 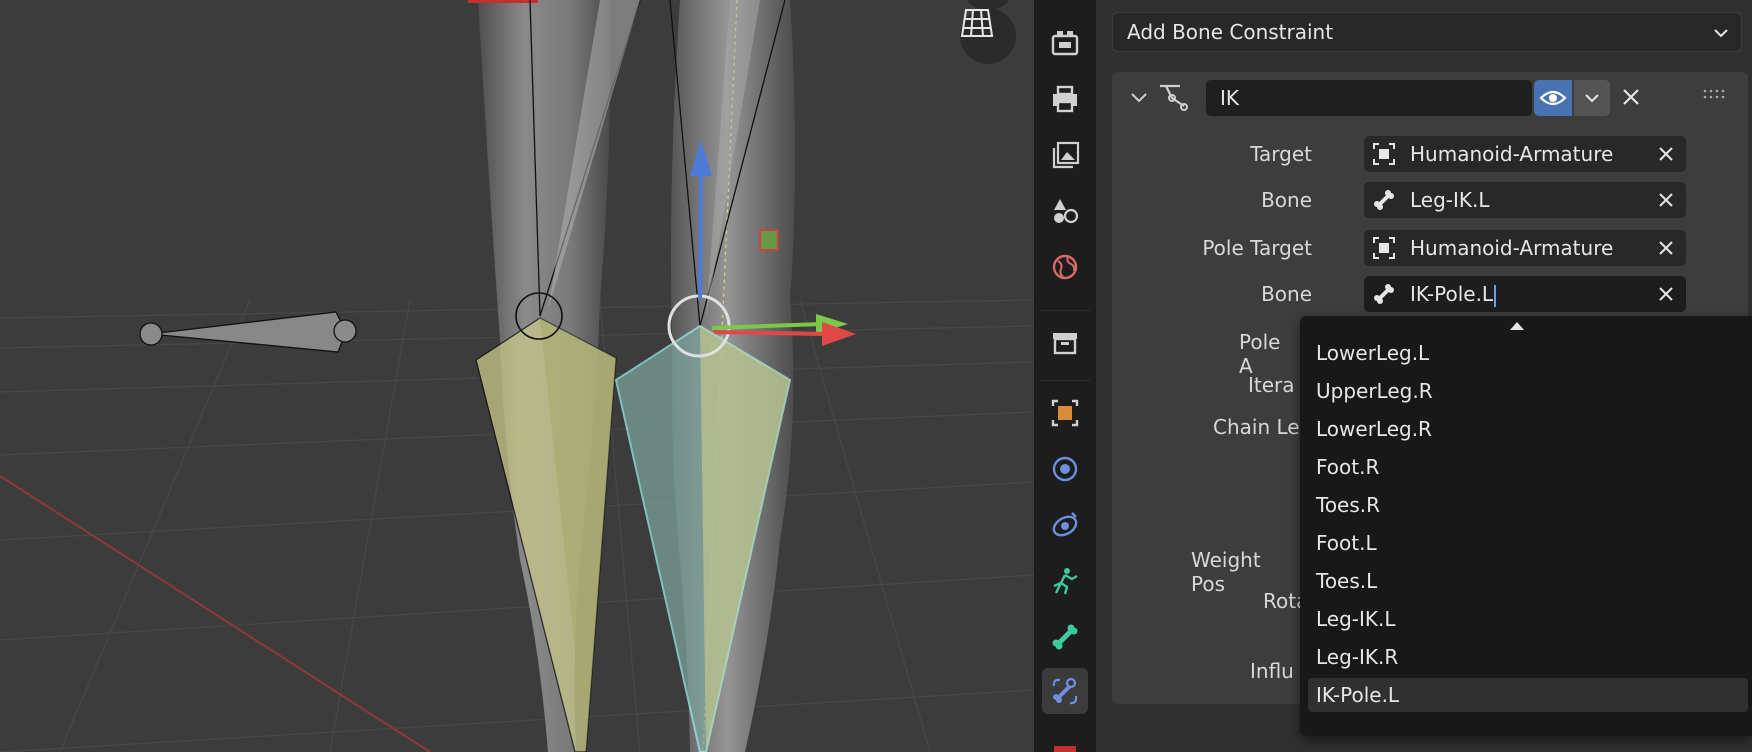 I want to click on physics-orbit-icon, so click(x=1065, y=469).